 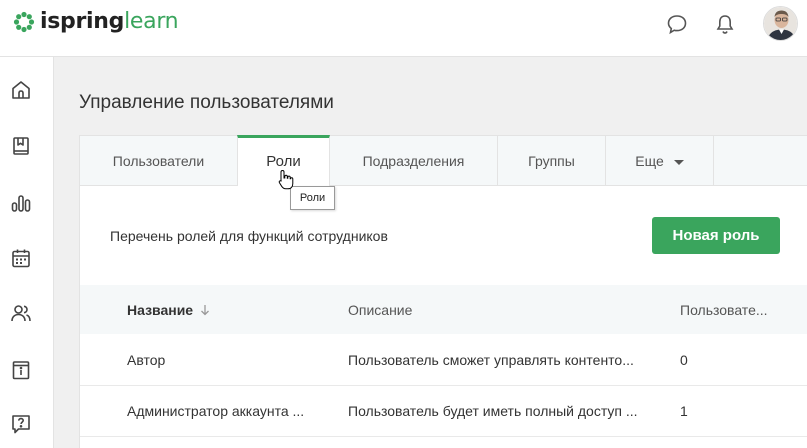 I want to click on role-users-count: 1, so click(x=684, y=411).